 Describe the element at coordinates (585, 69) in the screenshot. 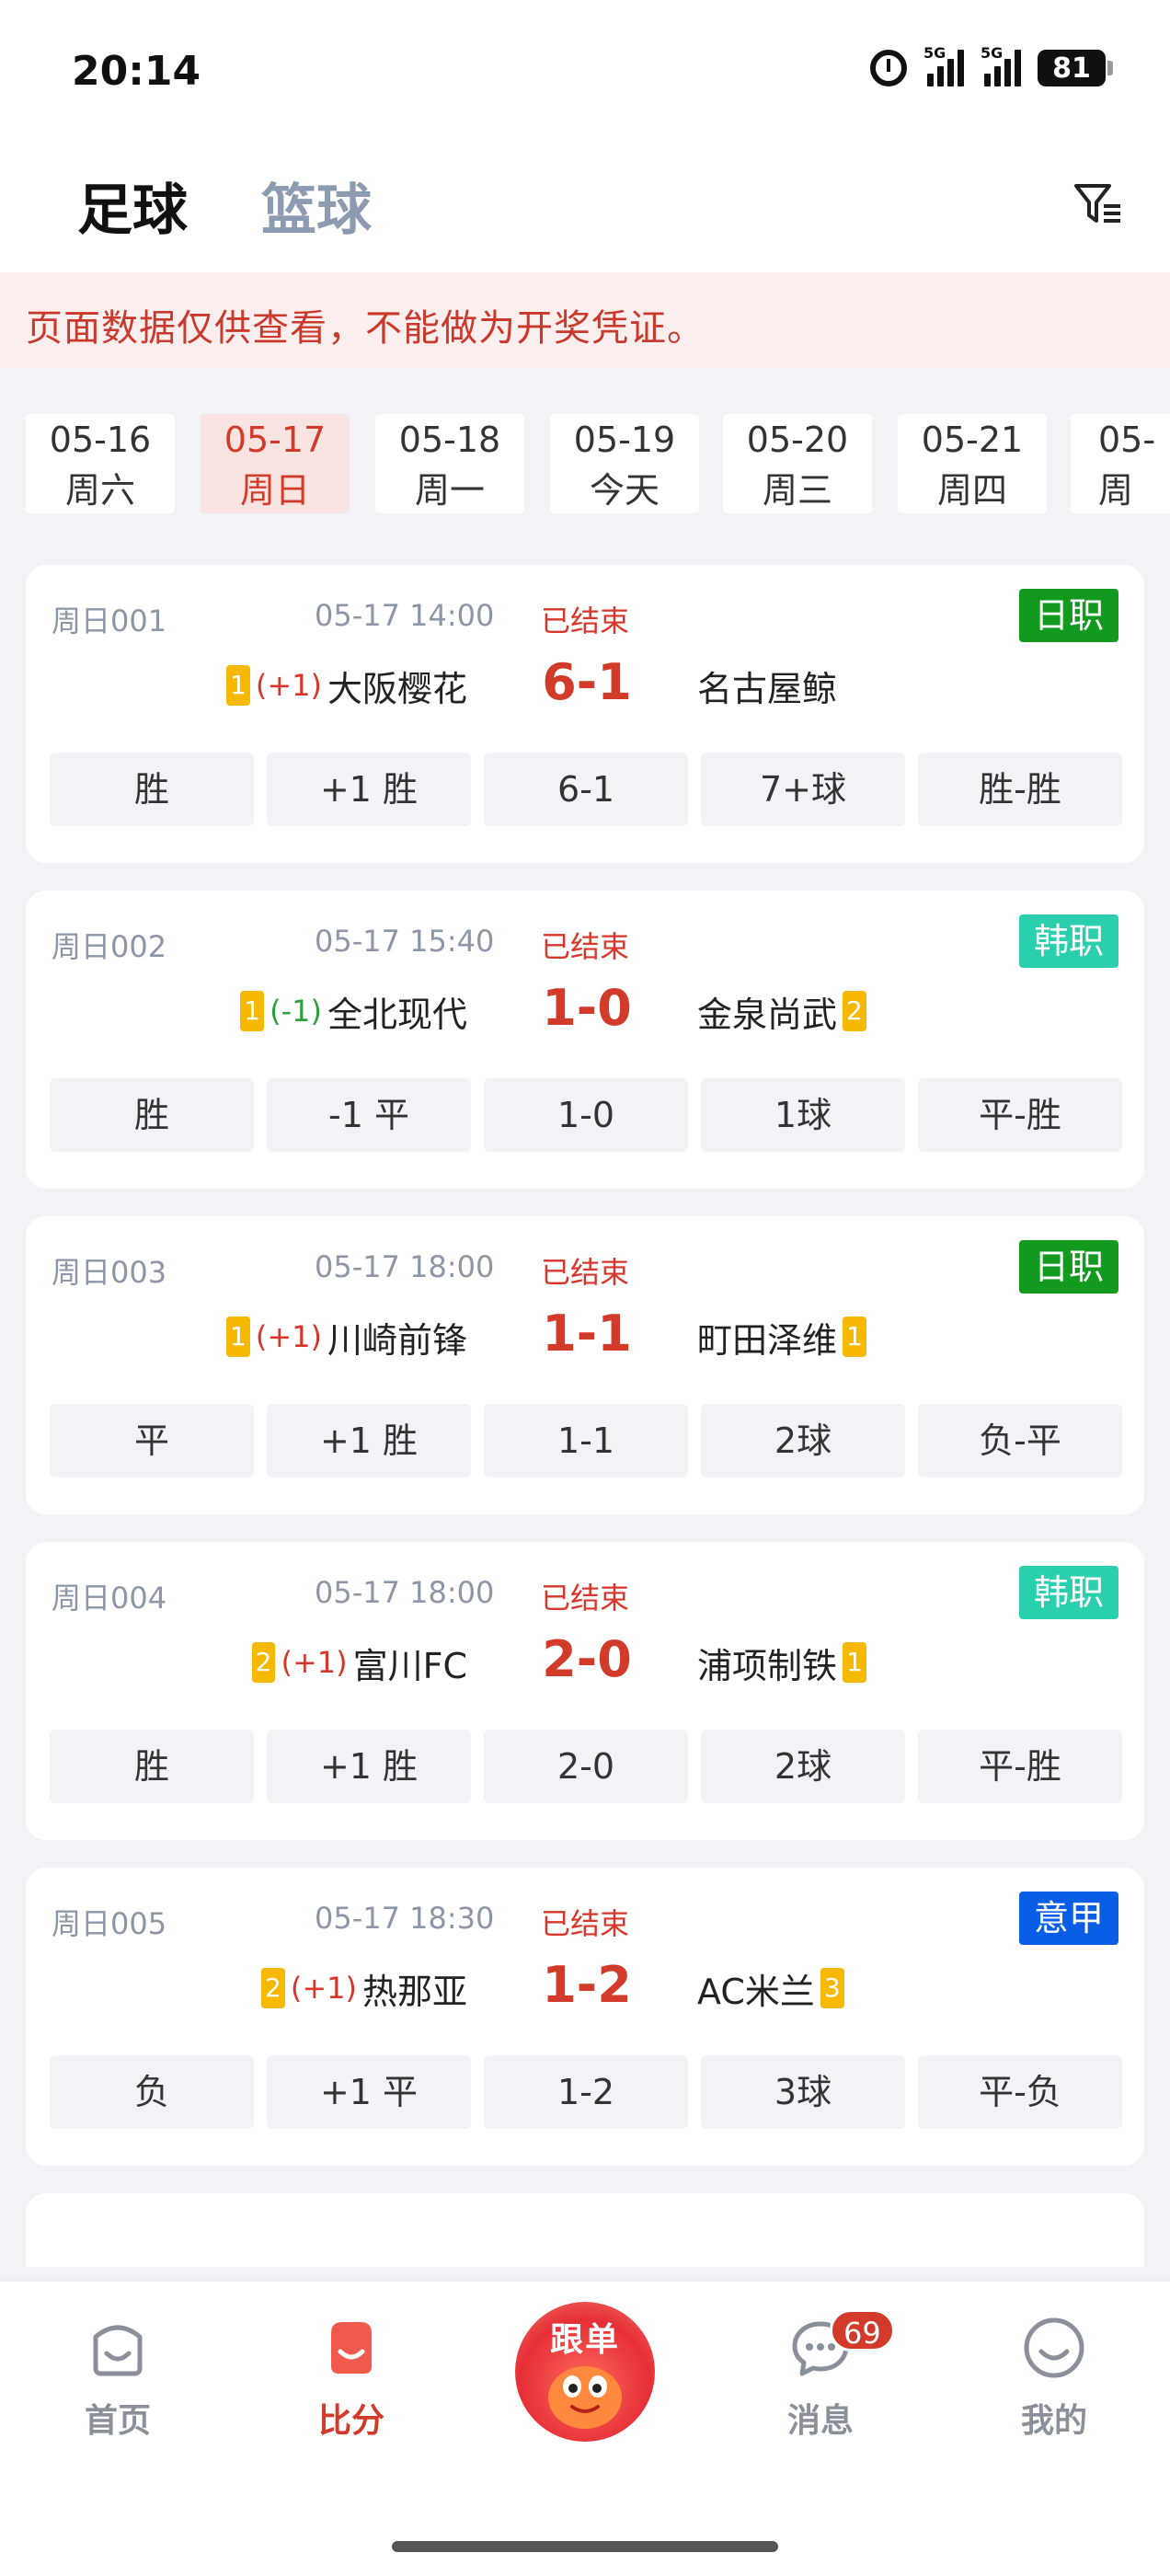

I see `status-bar: 20:14 5G 5G 81` at that location.